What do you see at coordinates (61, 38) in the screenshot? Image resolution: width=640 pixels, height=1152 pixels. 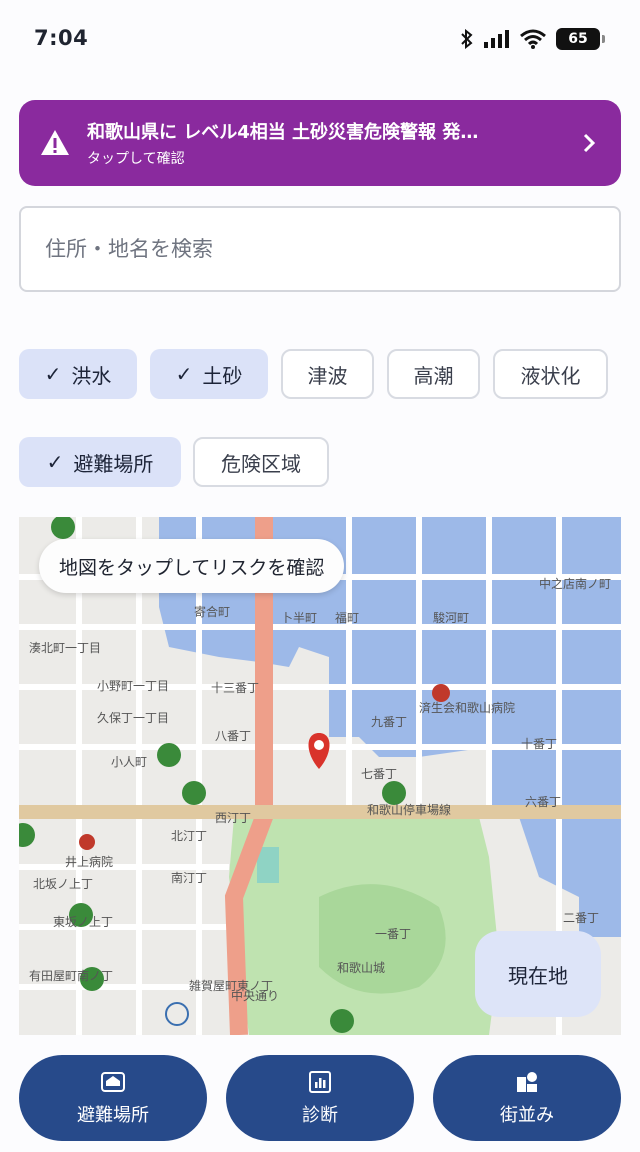 I see `status-time: 7:04` at bounding box center [61, 38].